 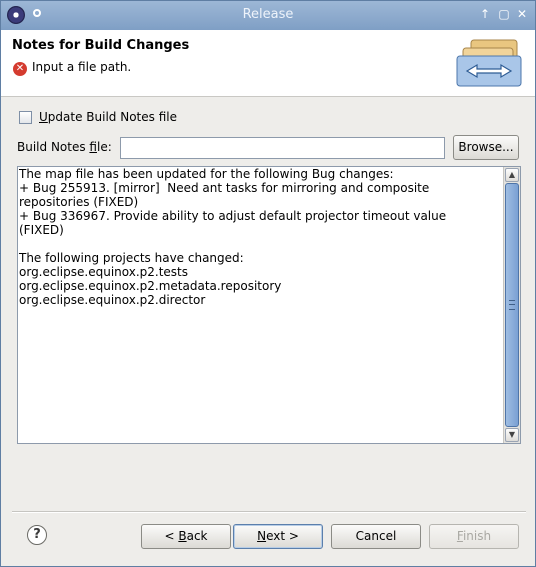 I want to click on close-icon: ✕, so click(x=522, y=14).